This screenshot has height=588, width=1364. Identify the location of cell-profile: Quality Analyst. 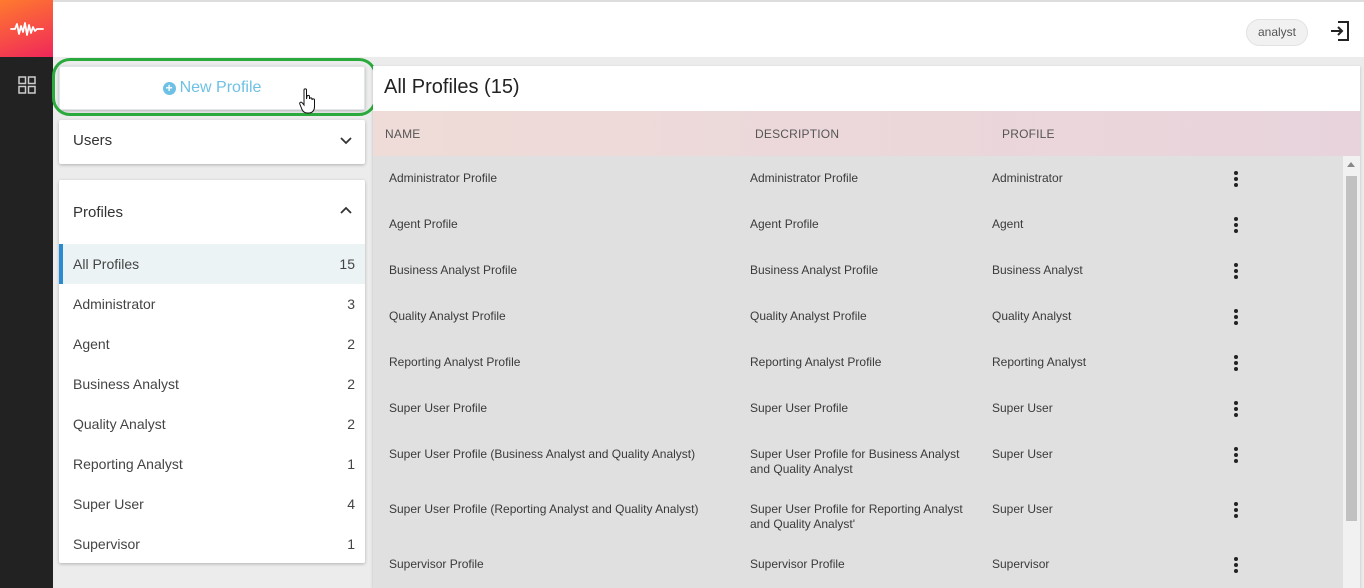
(1032, 316).